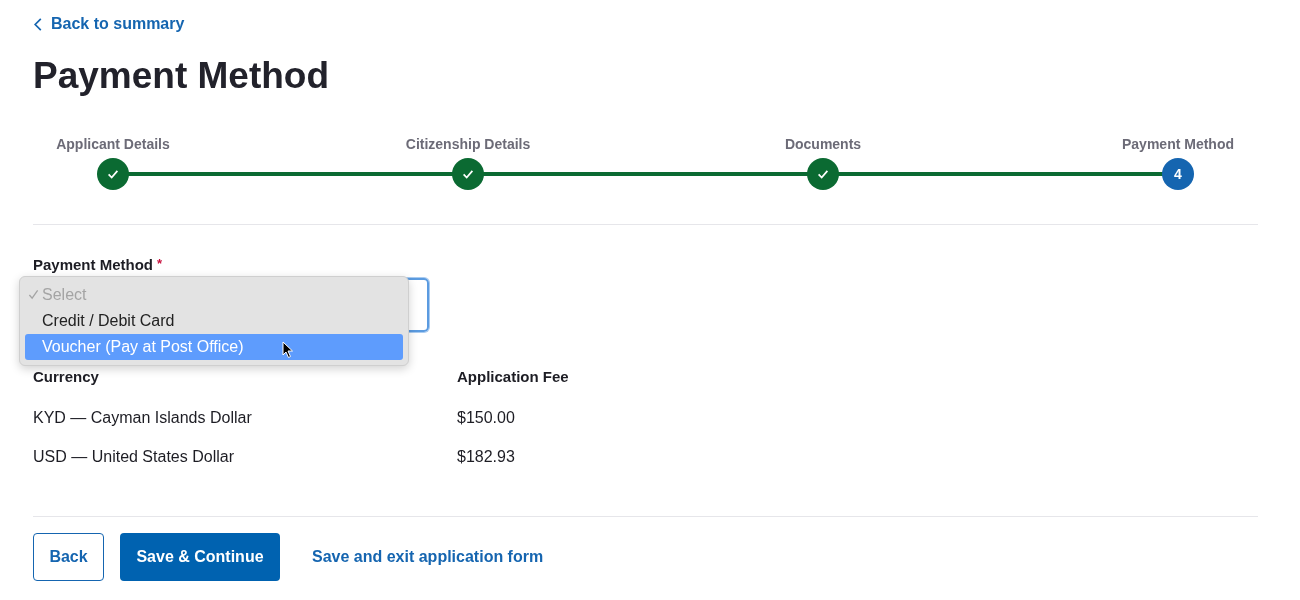  I want to click on column-header: Application Fee, so click(513, 377).